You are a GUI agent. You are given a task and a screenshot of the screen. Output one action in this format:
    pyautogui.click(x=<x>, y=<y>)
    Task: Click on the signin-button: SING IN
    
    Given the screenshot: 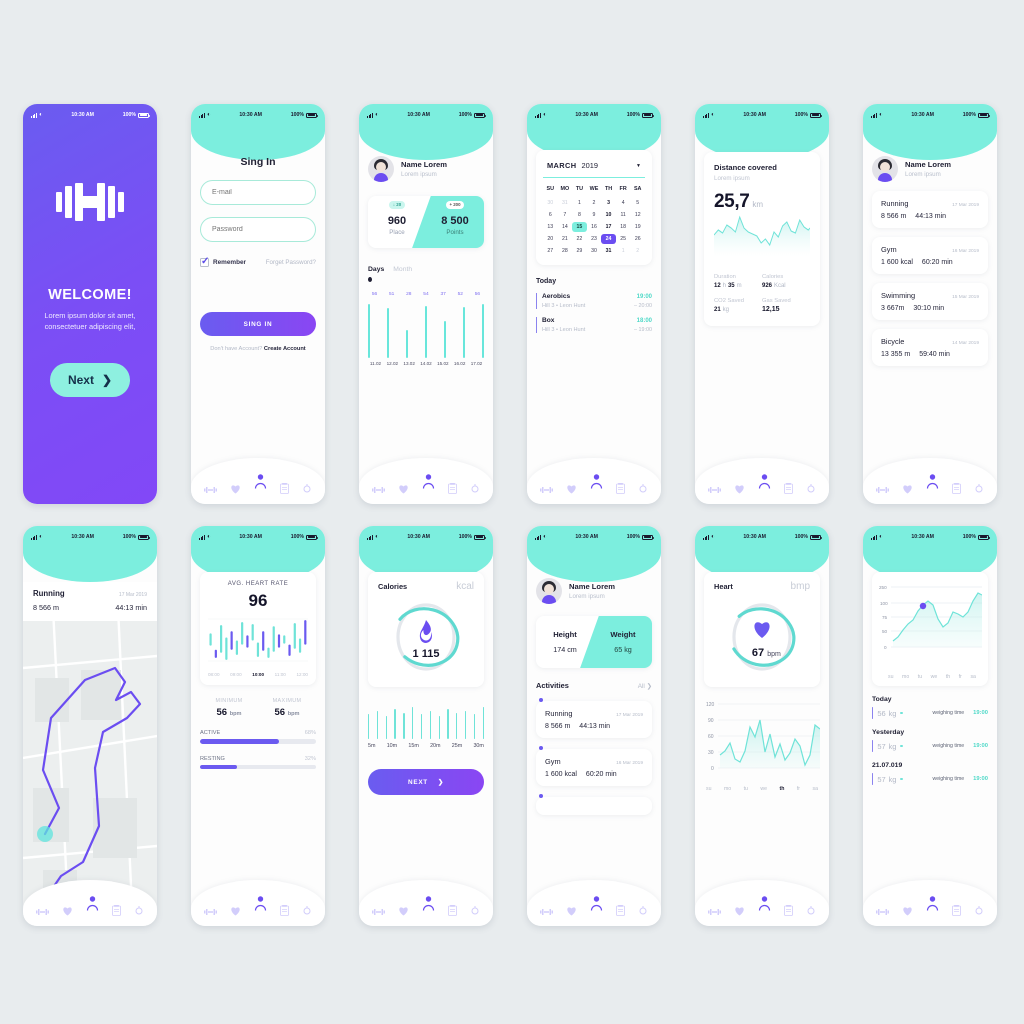 What is the action you would take?
    pyautogui.click(x=258, y=324)
    